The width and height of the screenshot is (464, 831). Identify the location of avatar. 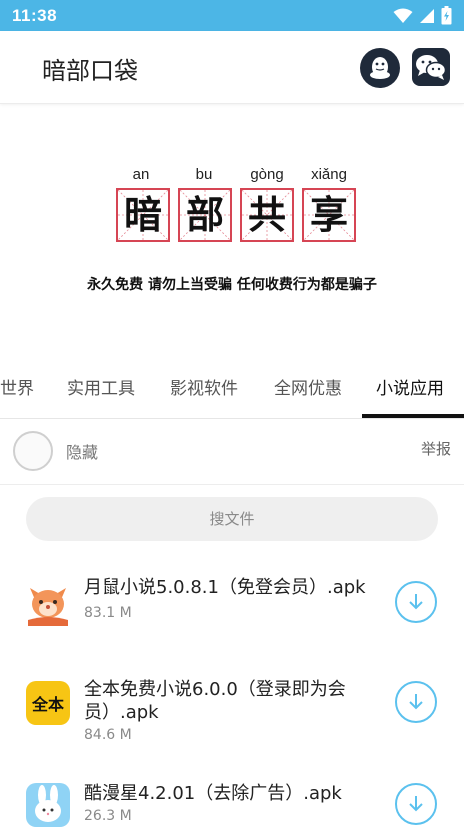
(33, 451).